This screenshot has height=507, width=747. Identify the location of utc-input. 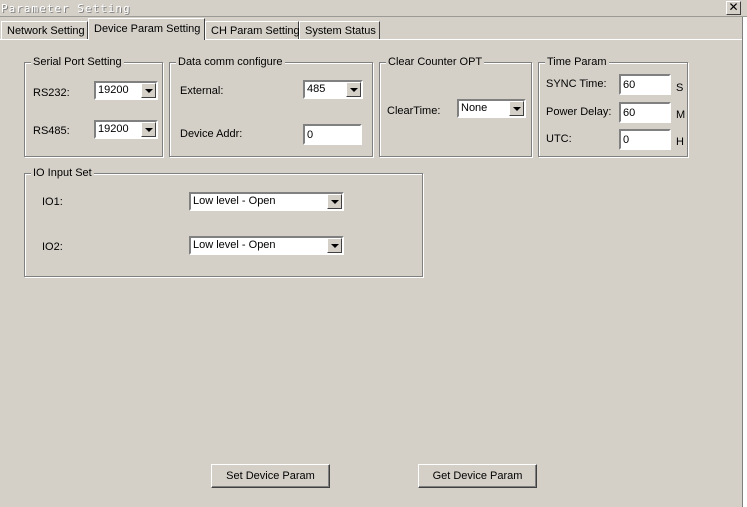
(645, 139).